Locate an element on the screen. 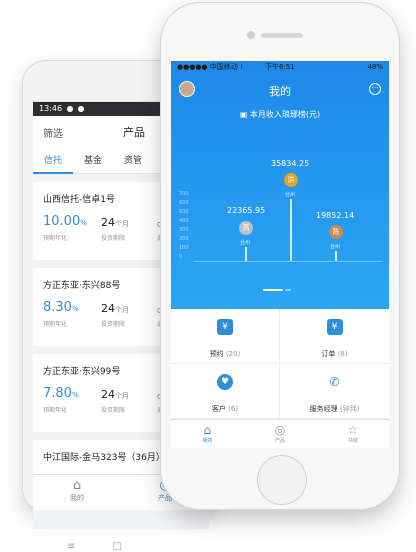  product-rate: 8.30% is located at coordinates (61, 307).